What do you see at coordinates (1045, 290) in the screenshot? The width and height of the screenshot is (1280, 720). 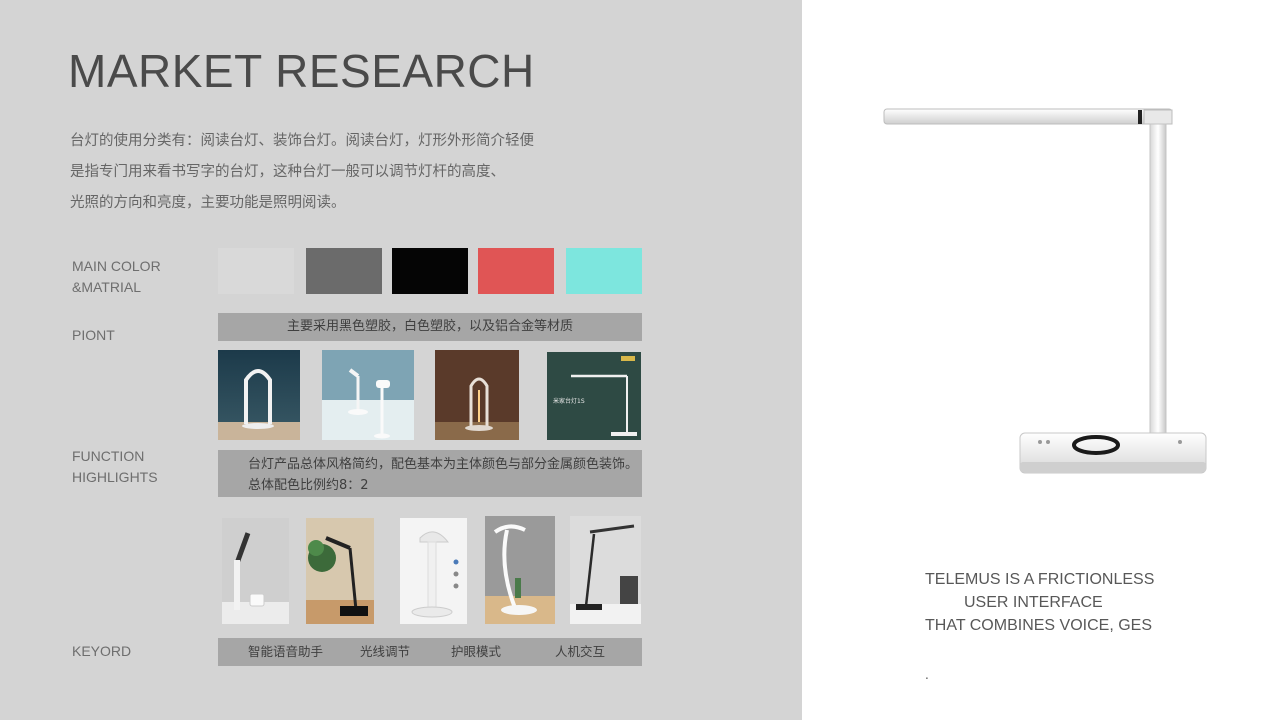 I see `product-lamp-image` at bounding box center [1045, 290].